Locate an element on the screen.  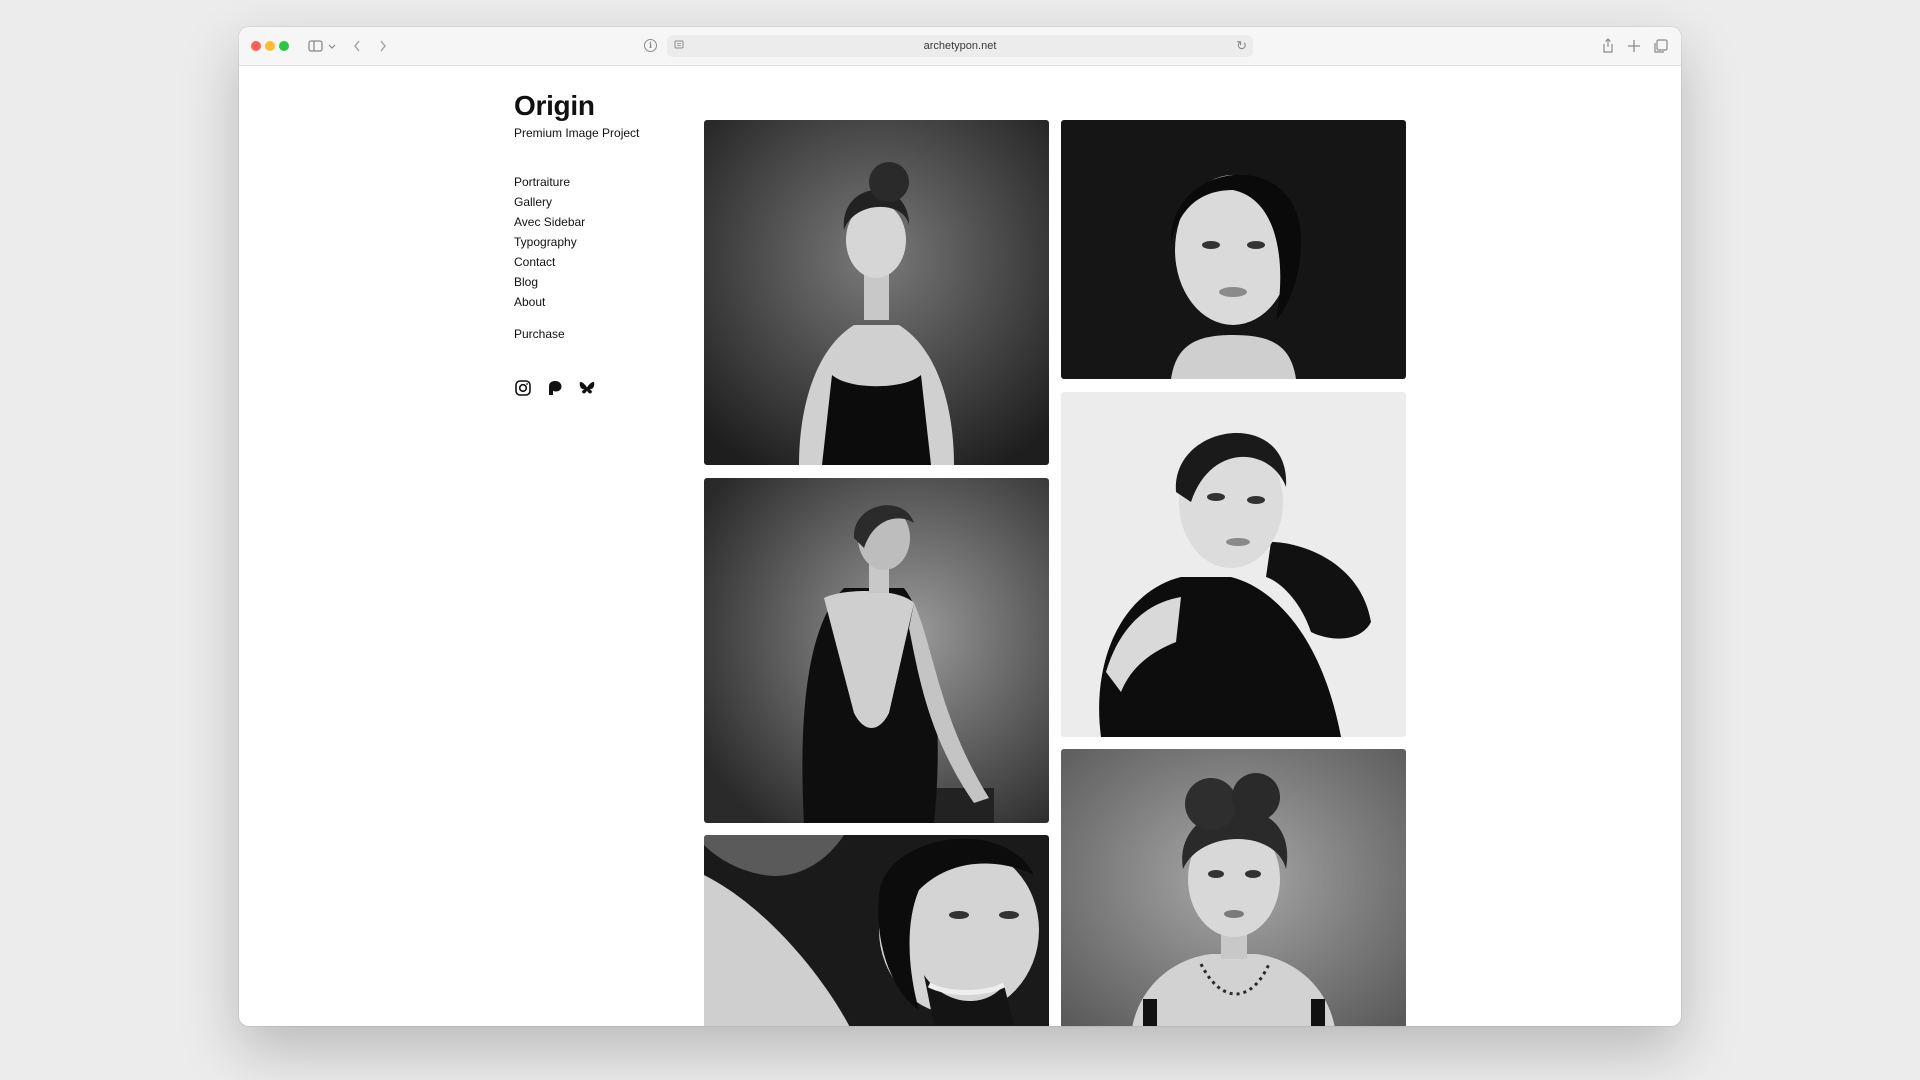
reload-icon: ↻ is located at coordinates (1241, 46).